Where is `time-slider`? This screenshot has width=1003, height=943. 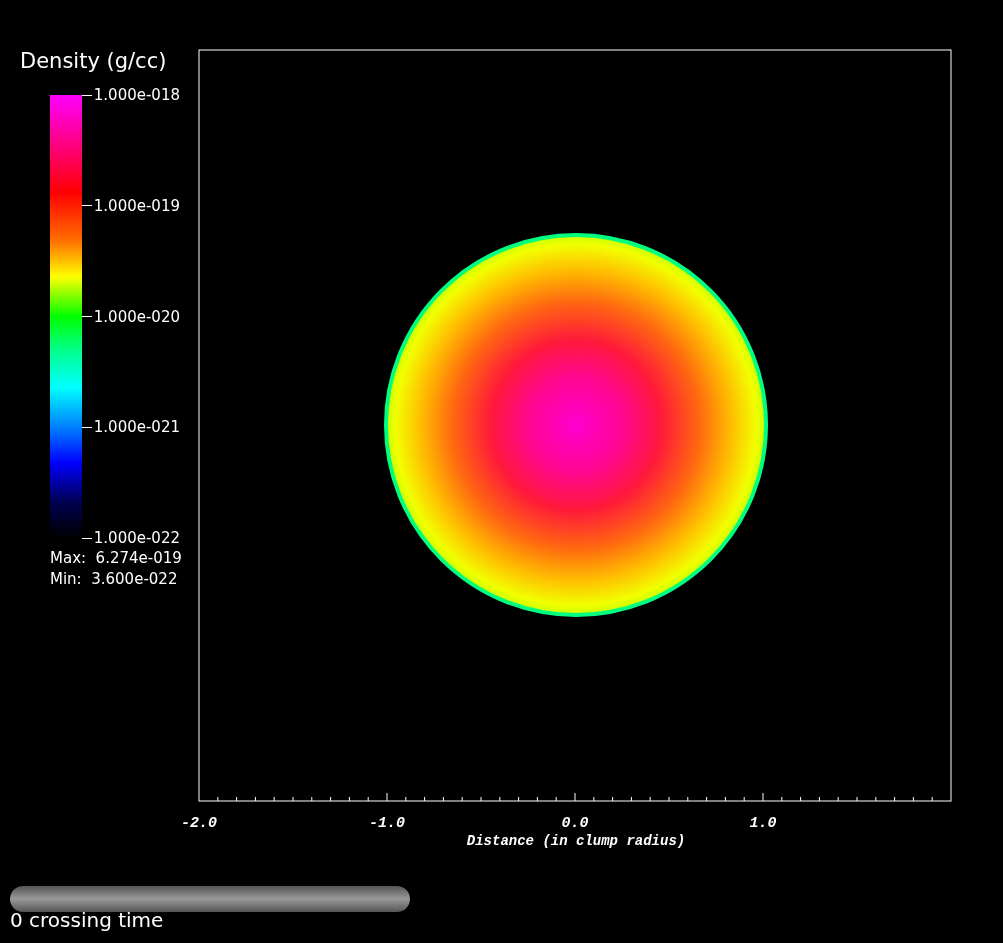
time-slider is located at coordinates (210, 899).